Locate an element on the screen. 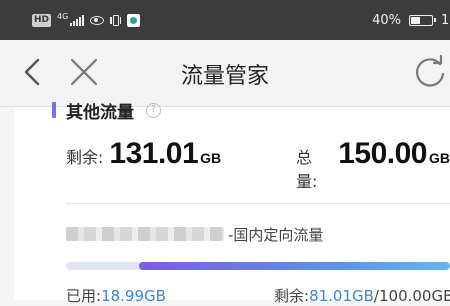 The height and width of the screenshot is (306, 450). package-remaining-value: 81.01GB is located at coordinates (341, 296).